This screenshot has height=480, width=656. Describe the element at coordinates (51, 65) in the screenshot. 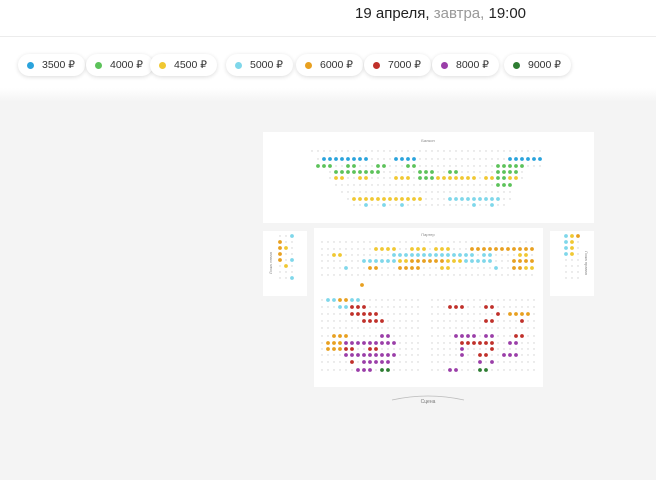

I see `price-filter-chip: 3500 ₽` at that location.